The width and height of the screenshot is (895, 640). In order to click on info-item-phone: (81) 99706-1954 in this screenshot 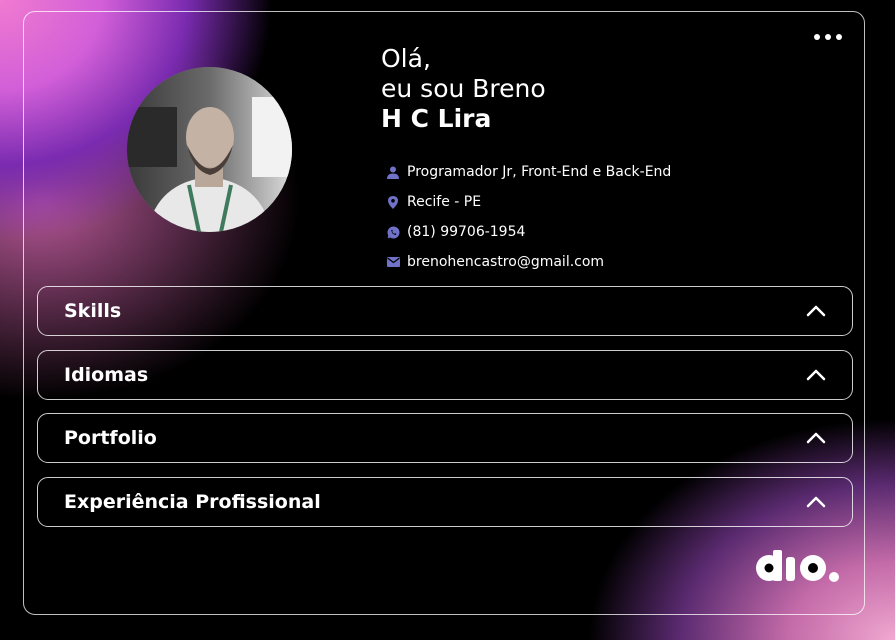, I will do `click(528, 232)`.